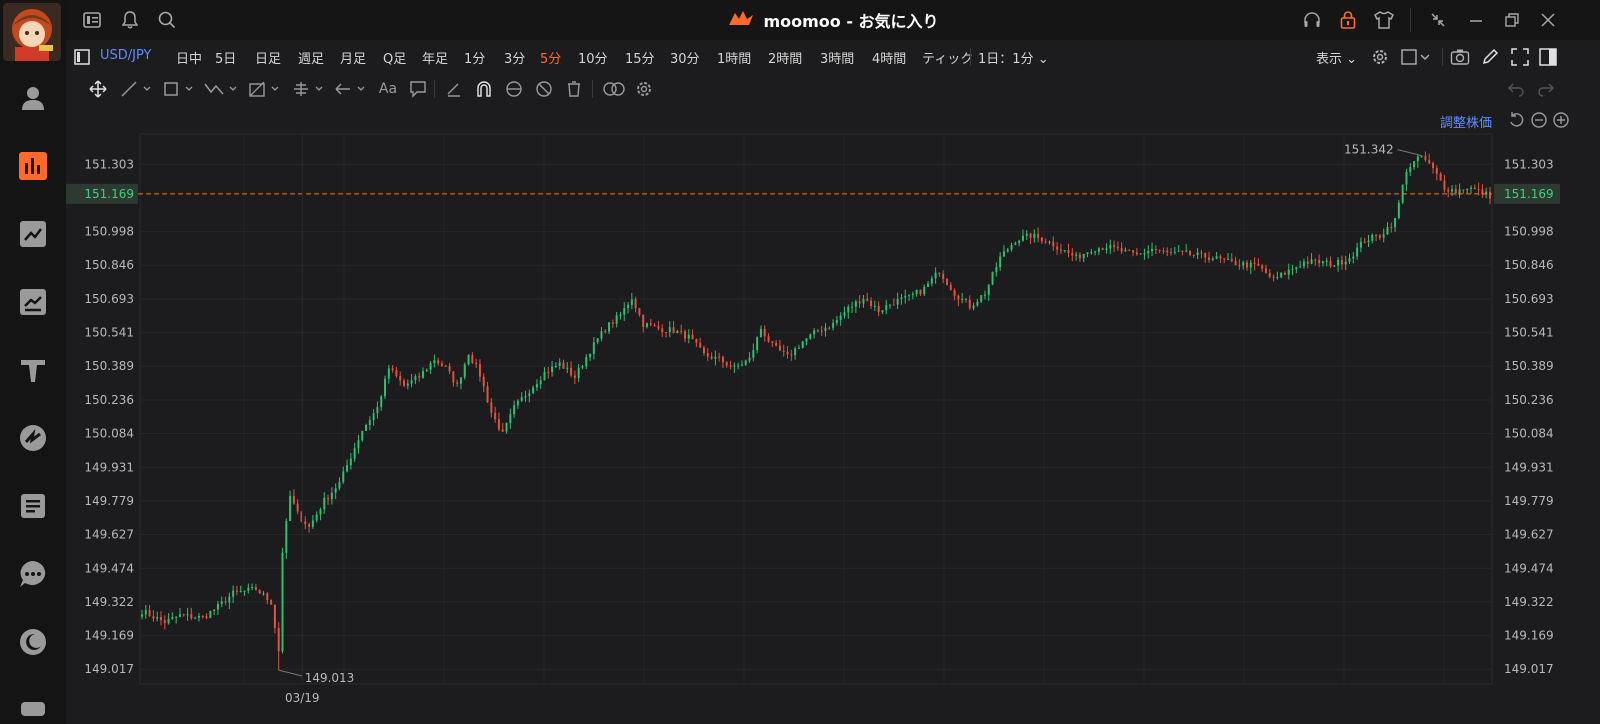 Image resolution: width=1600 pixels, height=724 pixels. What do you see at coordinates (33, 98) in the screenshot?
I see `user-icon` at bounding box center [33, 98].